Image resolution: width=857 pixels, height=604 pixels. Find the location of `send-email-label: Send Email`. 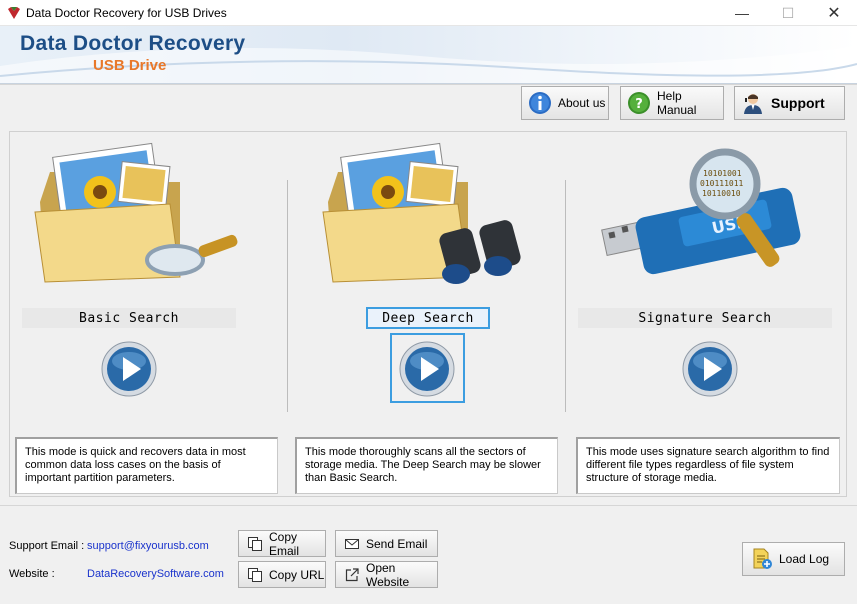

send-email-label: Send Email is located at coordinates (397, 543).